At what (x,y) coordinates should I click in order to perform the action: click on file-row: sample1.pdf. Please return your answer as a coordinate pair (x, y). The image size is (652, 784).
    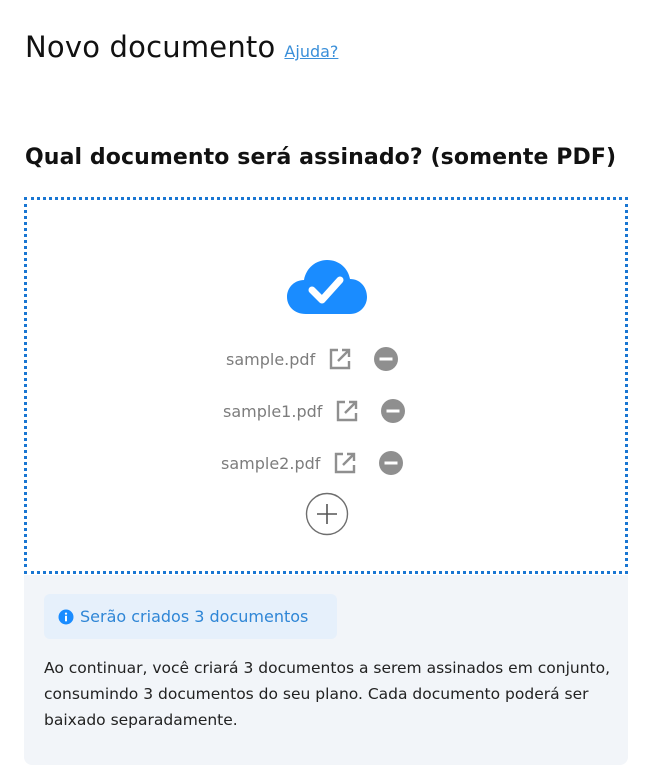
    Looking at the image, I should click on (326, 411).